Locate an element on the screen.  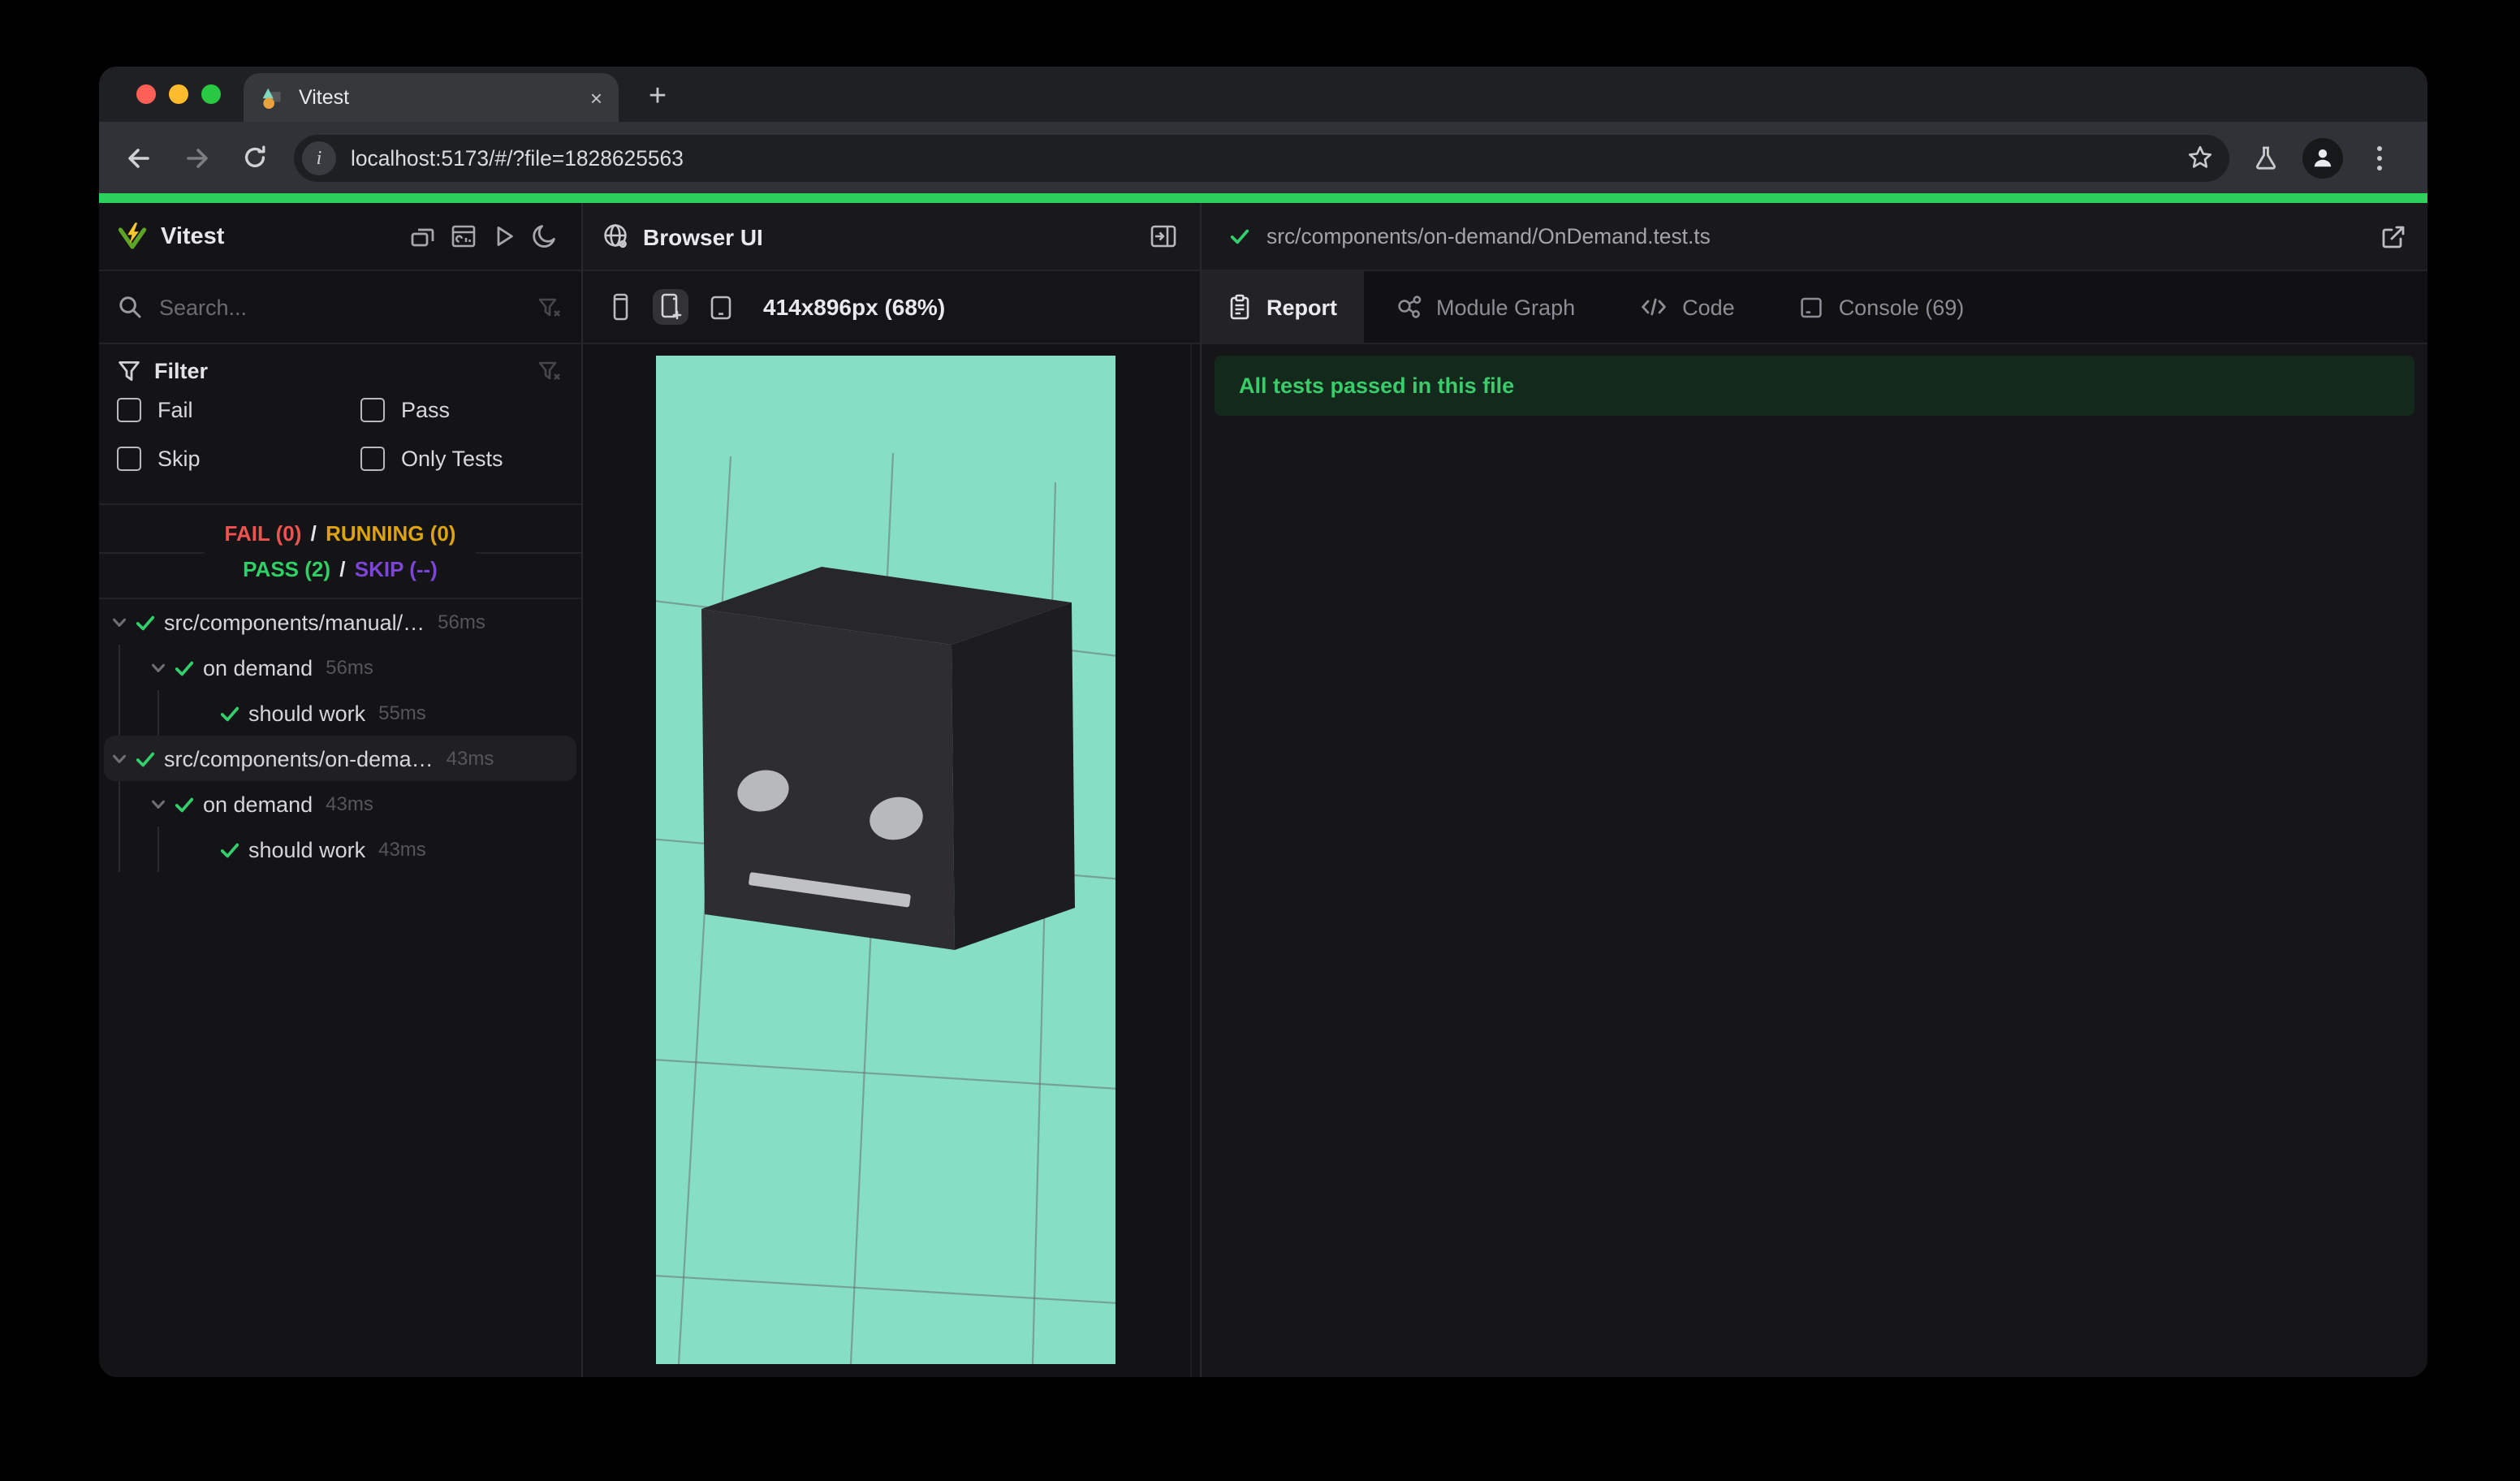
url-text: localhost:5173/#/?file=1828625563 is located at coordinates (1269, 158).